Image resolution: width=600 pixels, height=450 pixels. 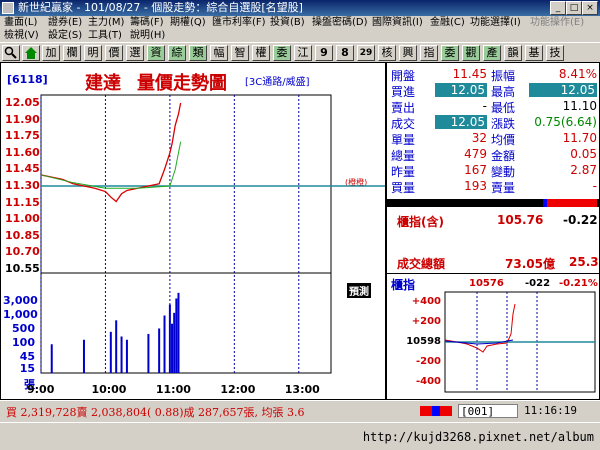 What do you see at coordinates (403, 172) in the screenshot?
I see `quote-label: 昨量` at bounding box center [403, 172].